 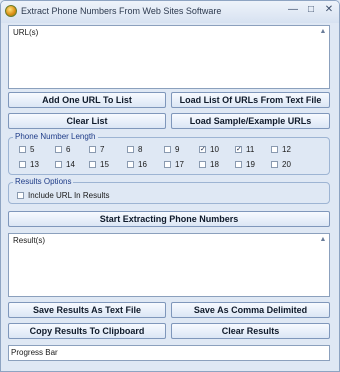 What do you see at coordinates (209, 149) in the screenshot?
I see `phone-length-checkbox: ✓ 10` at bounding box center [209, 149].